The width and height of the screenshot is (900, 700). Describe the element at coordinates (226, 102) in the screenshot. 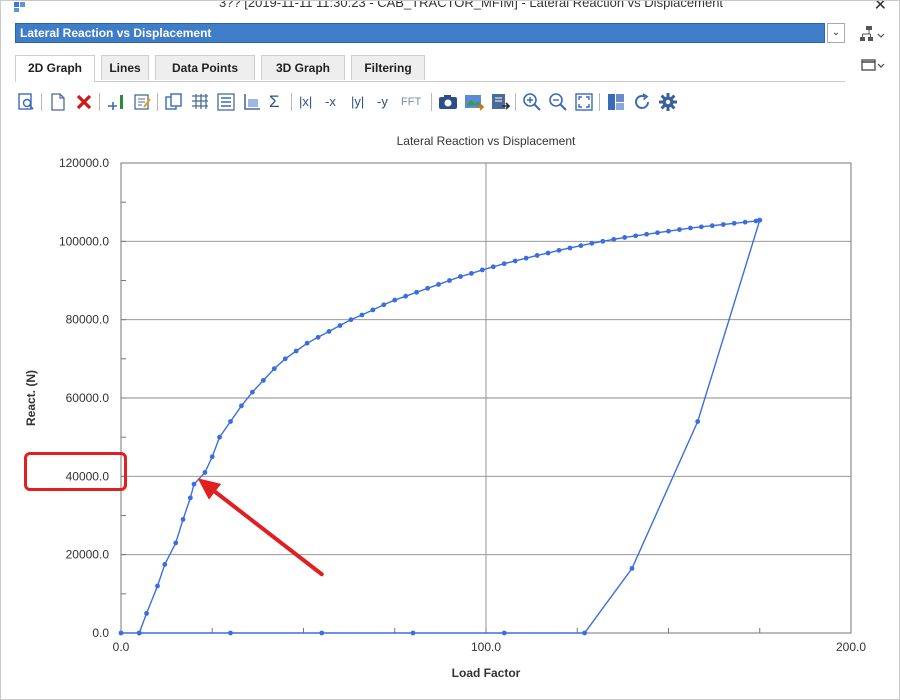

I see `legend-icon` at that location.